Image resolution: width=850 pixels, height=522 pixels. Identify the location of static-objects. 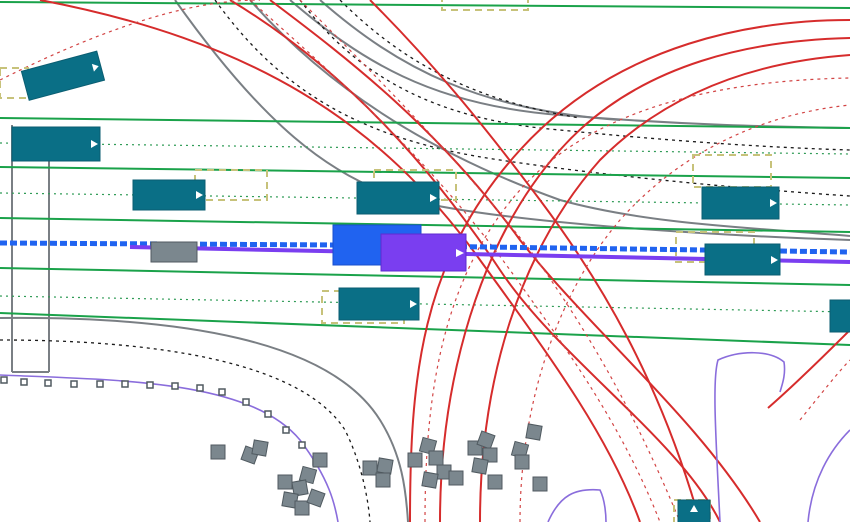
(379, 469).